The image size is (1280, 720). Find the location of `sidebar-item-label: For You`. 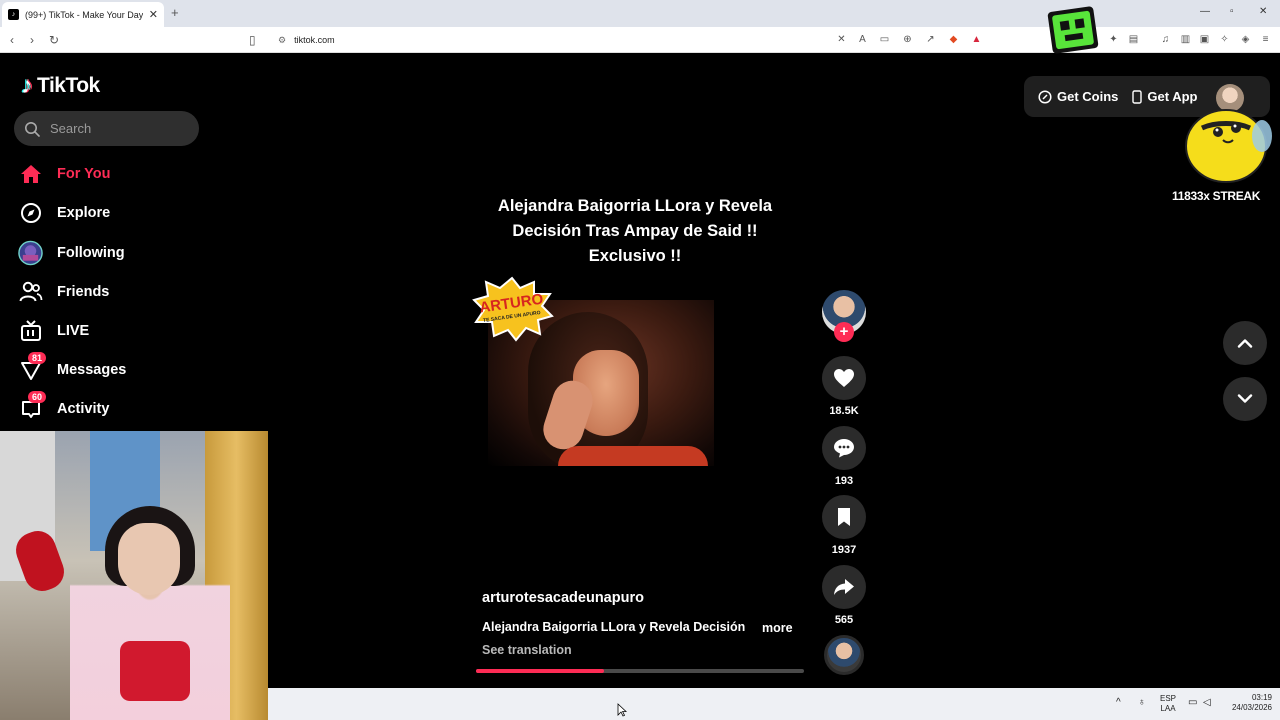

sidebar-item-label: For You is located at coordinates (84, 174).